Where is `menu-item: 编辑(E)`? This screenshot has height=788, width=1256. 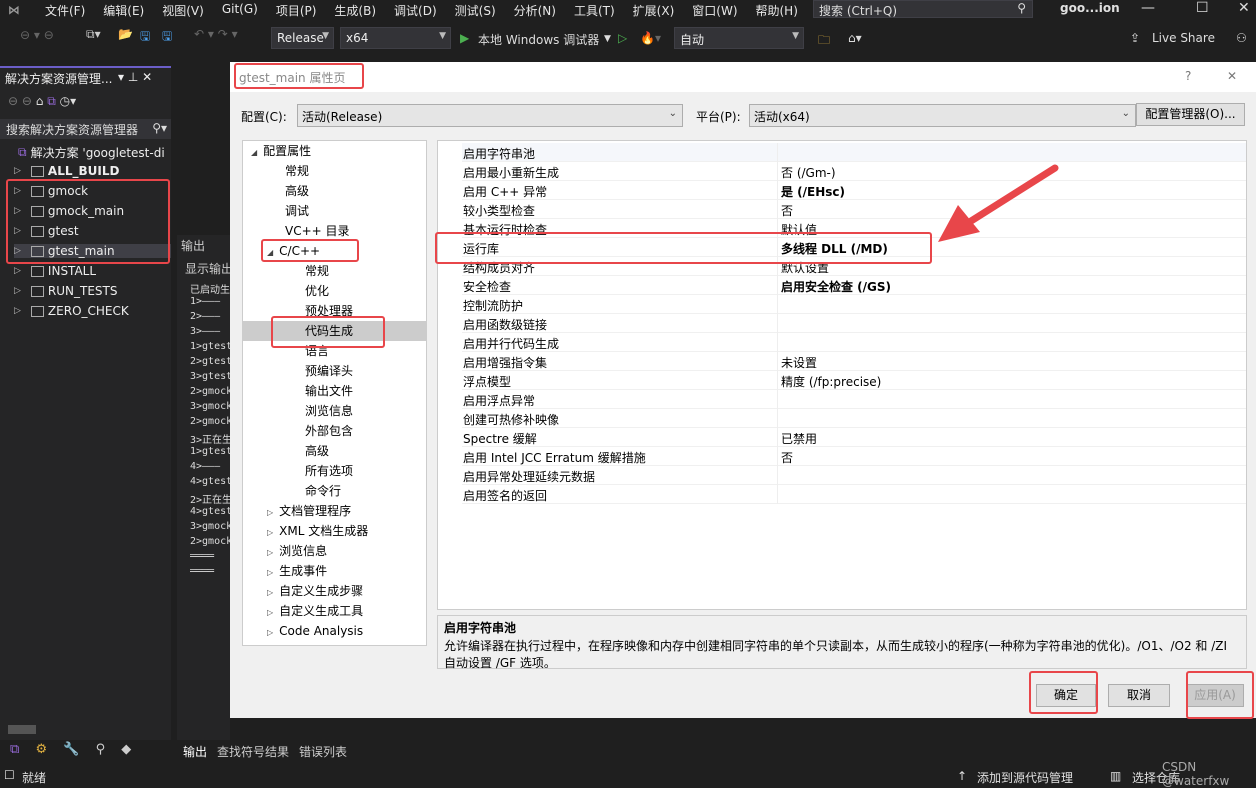
menu-item: 编辑(E) is located at coordinates (123, 10).